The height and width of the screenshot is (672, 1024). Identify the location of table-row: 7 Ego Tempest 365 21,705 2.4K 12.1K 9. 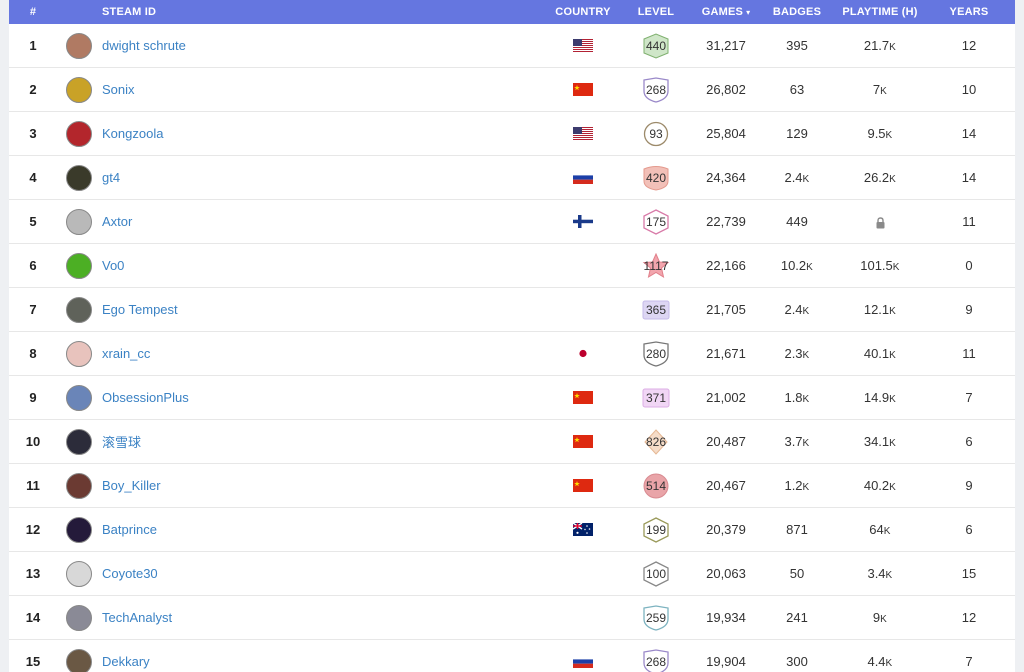
(512, 310).